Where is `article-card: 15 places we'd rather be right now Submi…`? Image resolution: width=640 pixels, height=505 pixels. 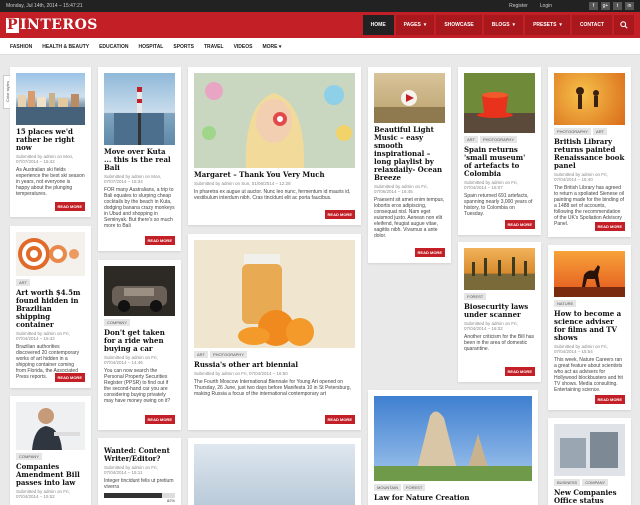 article-card: 15 places we'd rather be right now Submi… is located at coordinates (50, 142).